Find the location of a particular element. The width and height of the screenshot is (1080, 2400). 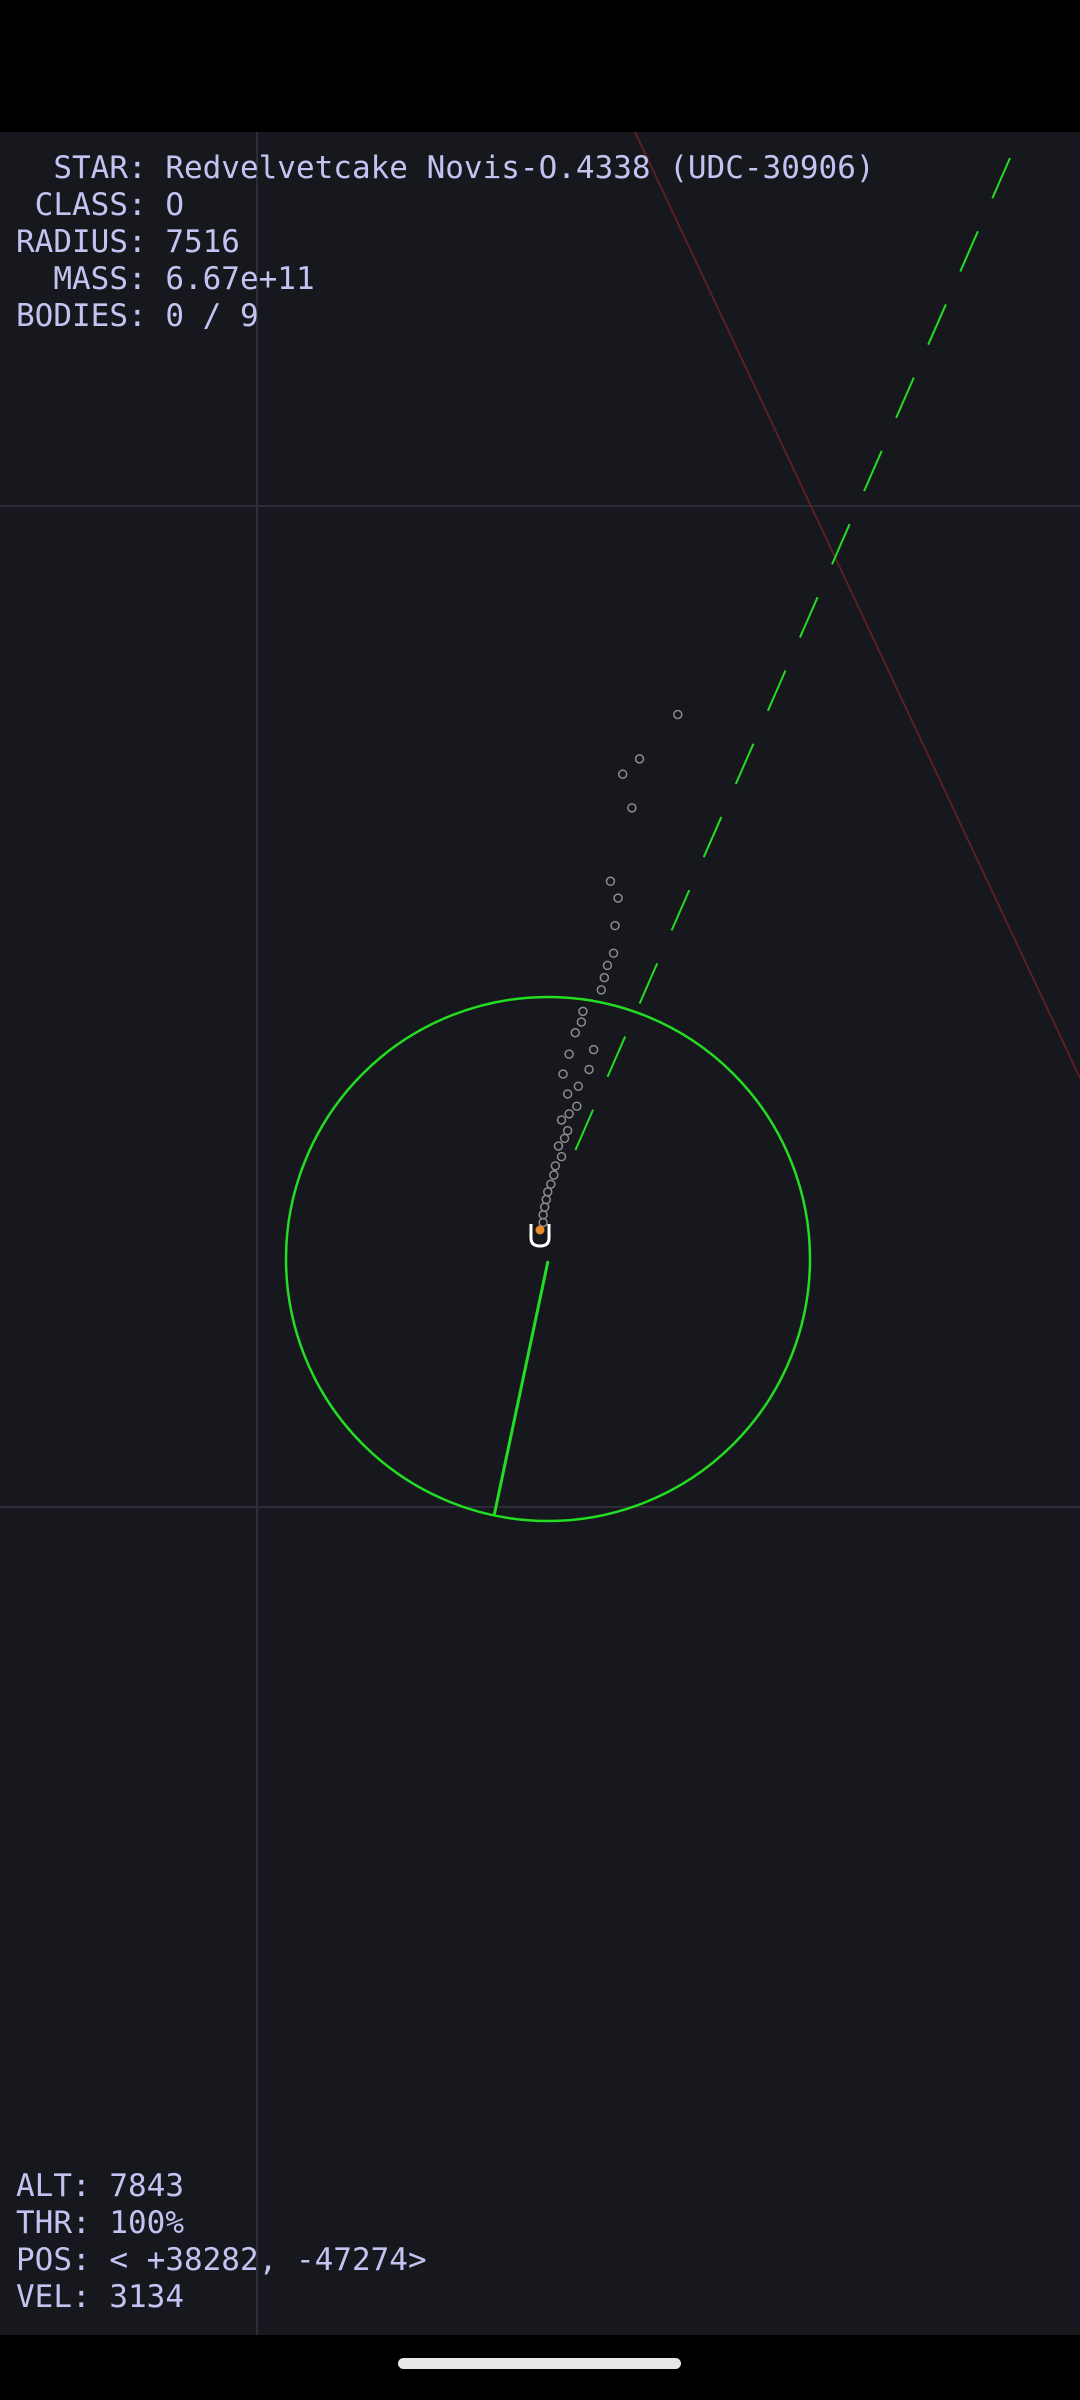

pos-row: POS: < +38282, -47274> is located at coordinates (221, 2260).